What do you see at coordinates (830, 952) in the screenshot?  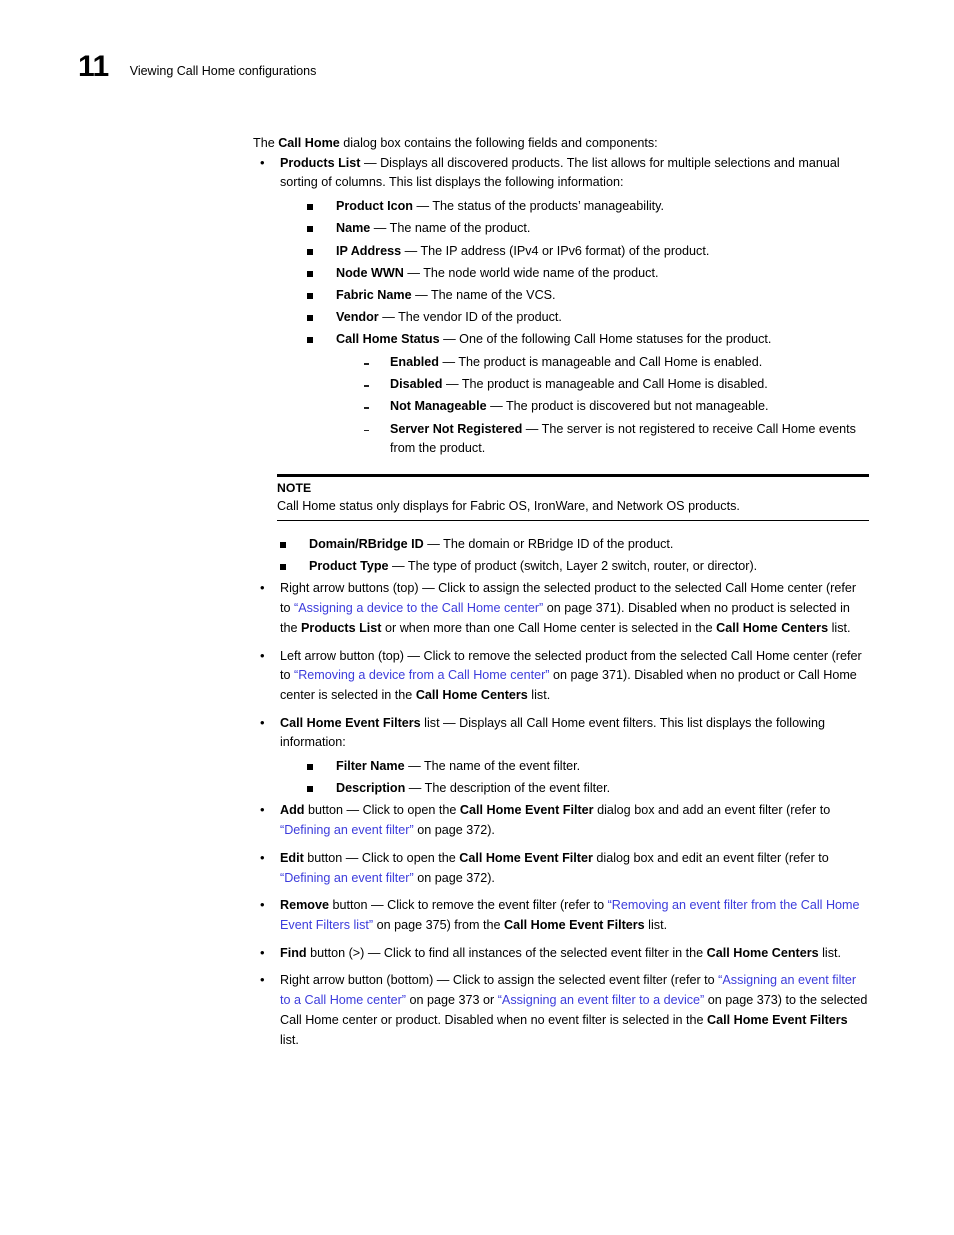 I see `find-button-text-2: list.` at bounding box center [830, 952].